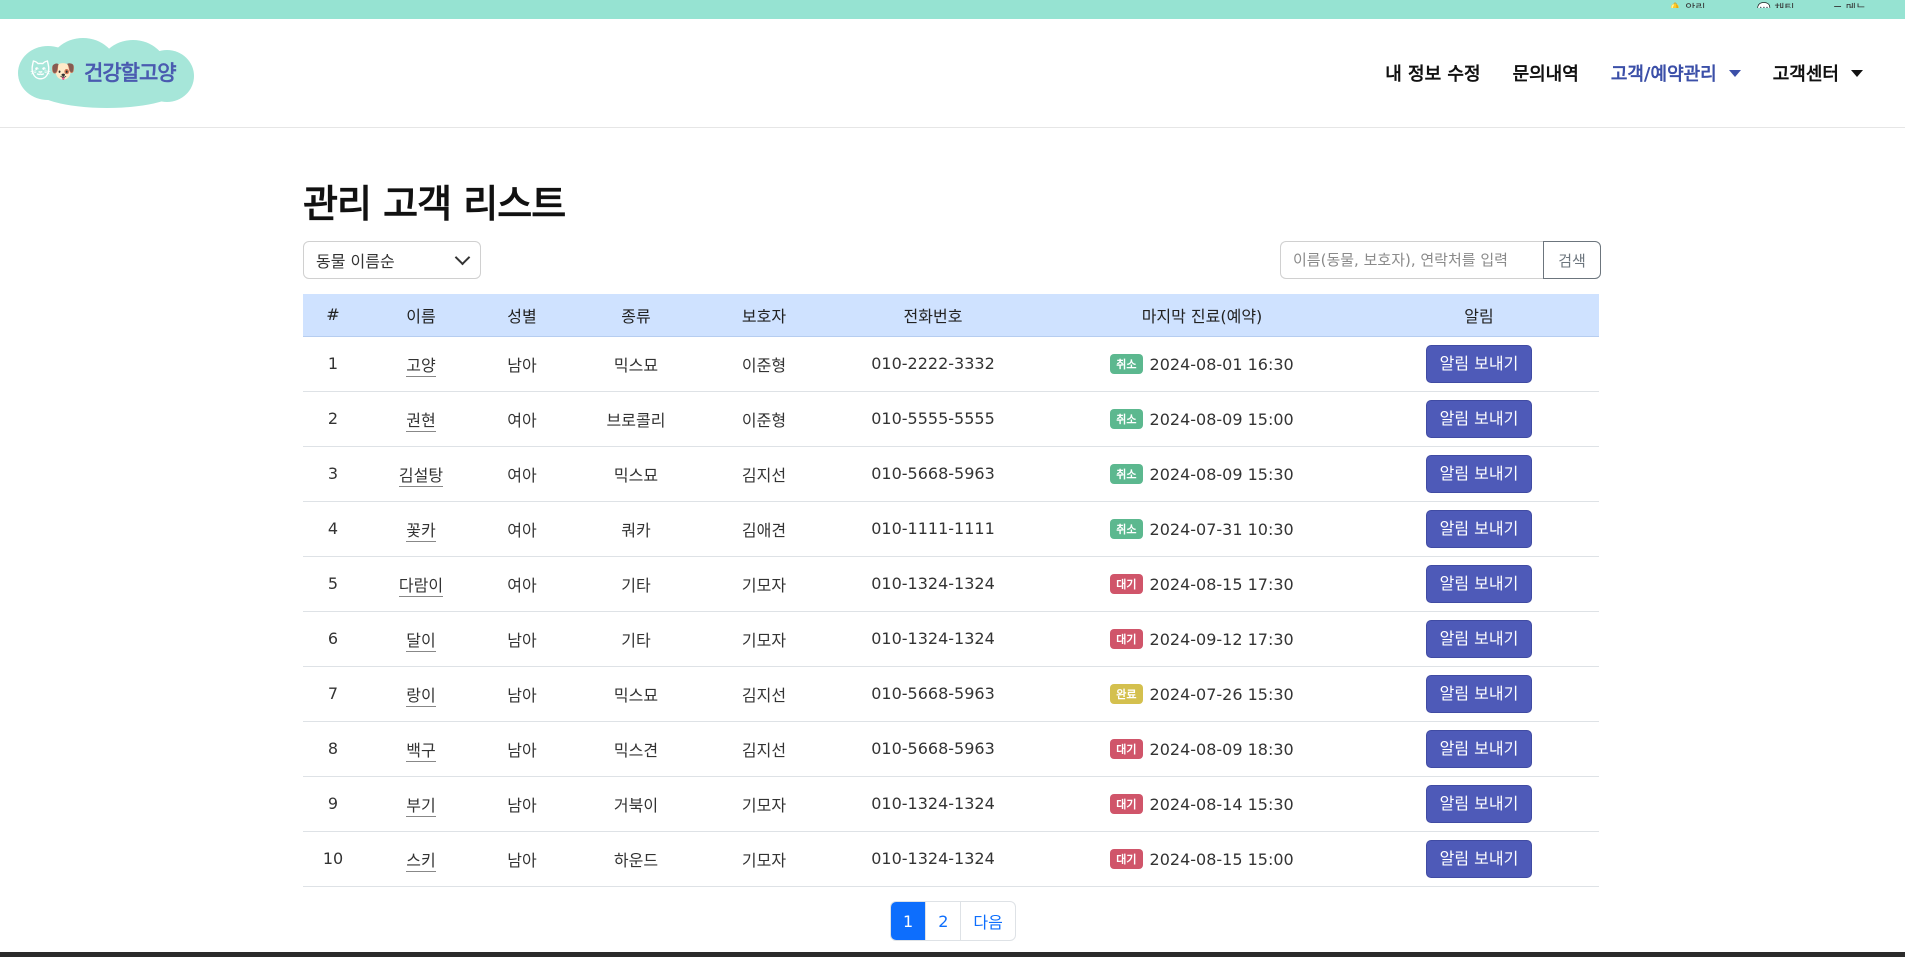  I want to click on name-cell: 랑이, so click(421, 693).